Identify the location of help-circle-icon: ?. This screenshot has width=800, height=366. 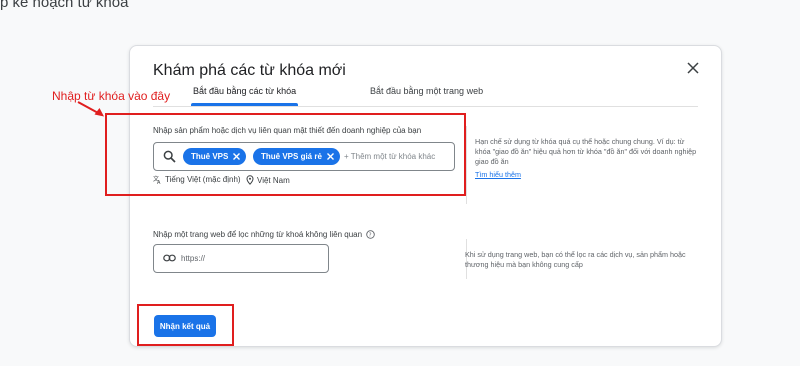
(370, 234).